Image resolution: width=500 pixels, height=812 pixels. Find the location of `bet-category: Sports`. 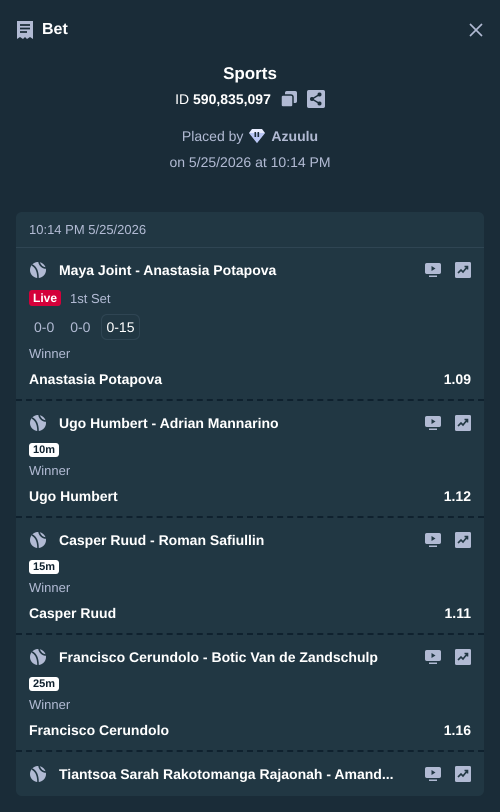

bet-category: Sports is located at coordinates (250, 74).